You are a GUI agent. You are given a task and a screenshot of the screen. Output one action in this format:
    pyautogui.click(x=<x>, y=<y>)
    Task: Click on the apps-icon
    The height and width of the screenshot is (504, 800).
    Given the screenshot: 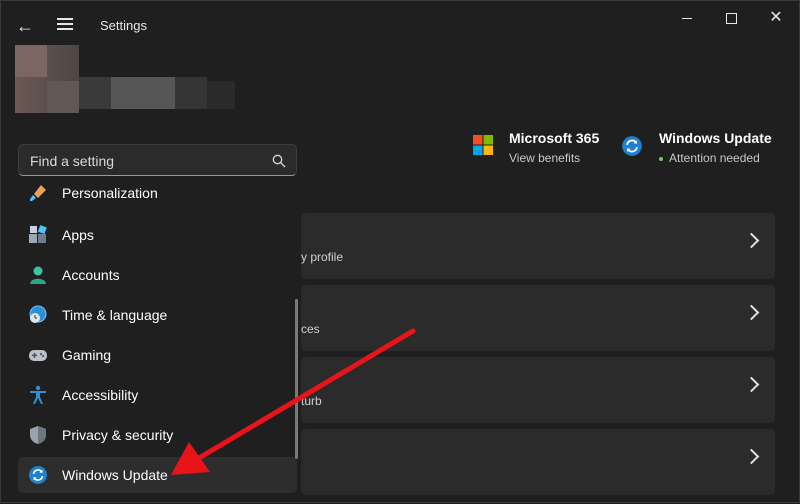 What is the action you would take?
    pyautogui.click(x=38, y=234)
    